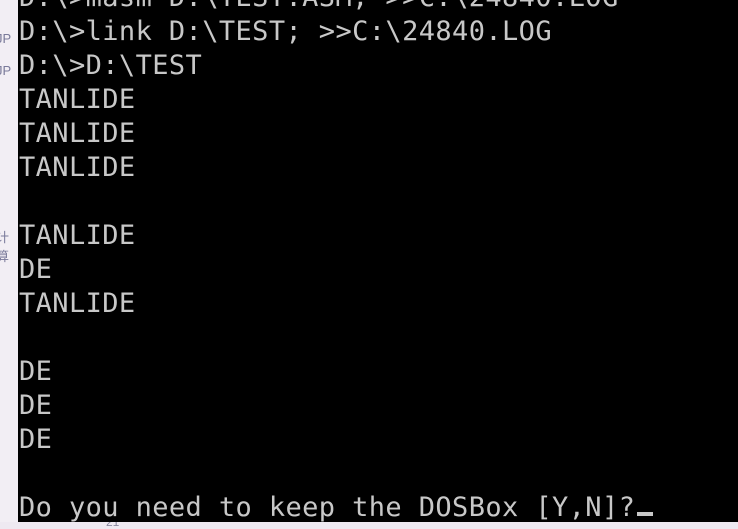 The height and width of the screenshot is (529, 738). Describe the element at coordinates (369, 525) in the screenshot. I see `background-bottom-strip: 21` at that location.